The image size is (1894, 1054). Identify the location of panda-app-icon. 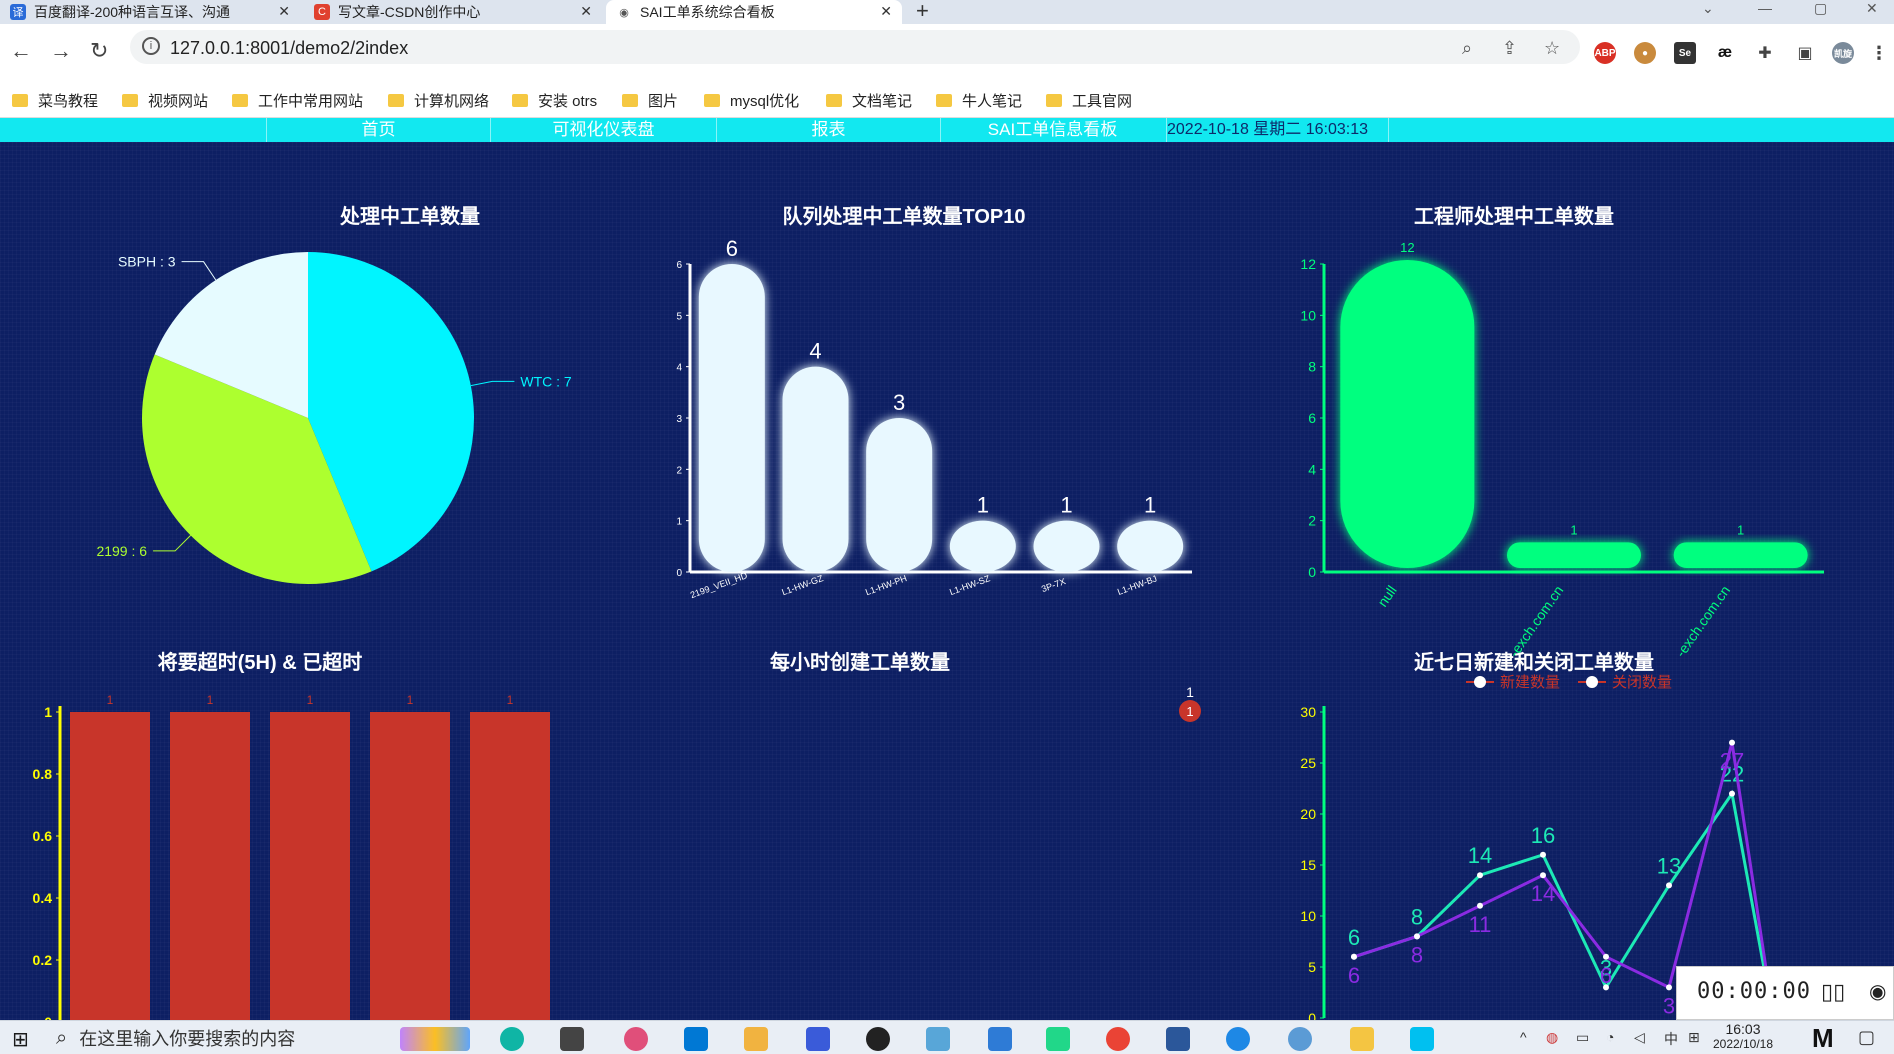
(878, 1039).